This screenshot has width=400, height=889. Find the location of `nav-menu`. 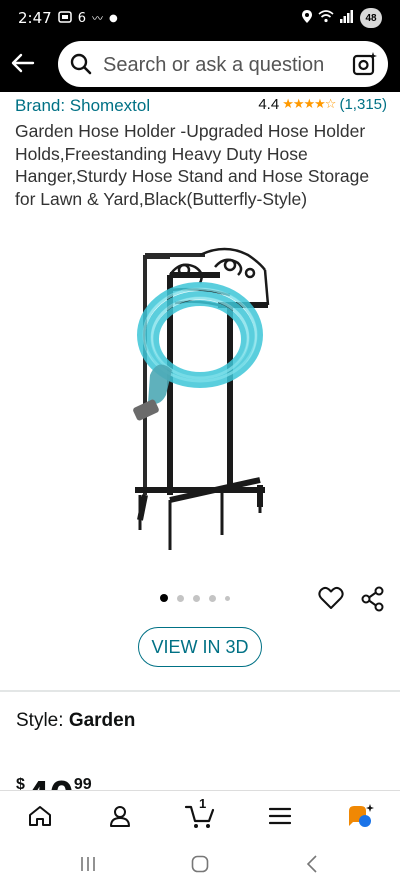

nav-menu is located at coordinates (280, 816).